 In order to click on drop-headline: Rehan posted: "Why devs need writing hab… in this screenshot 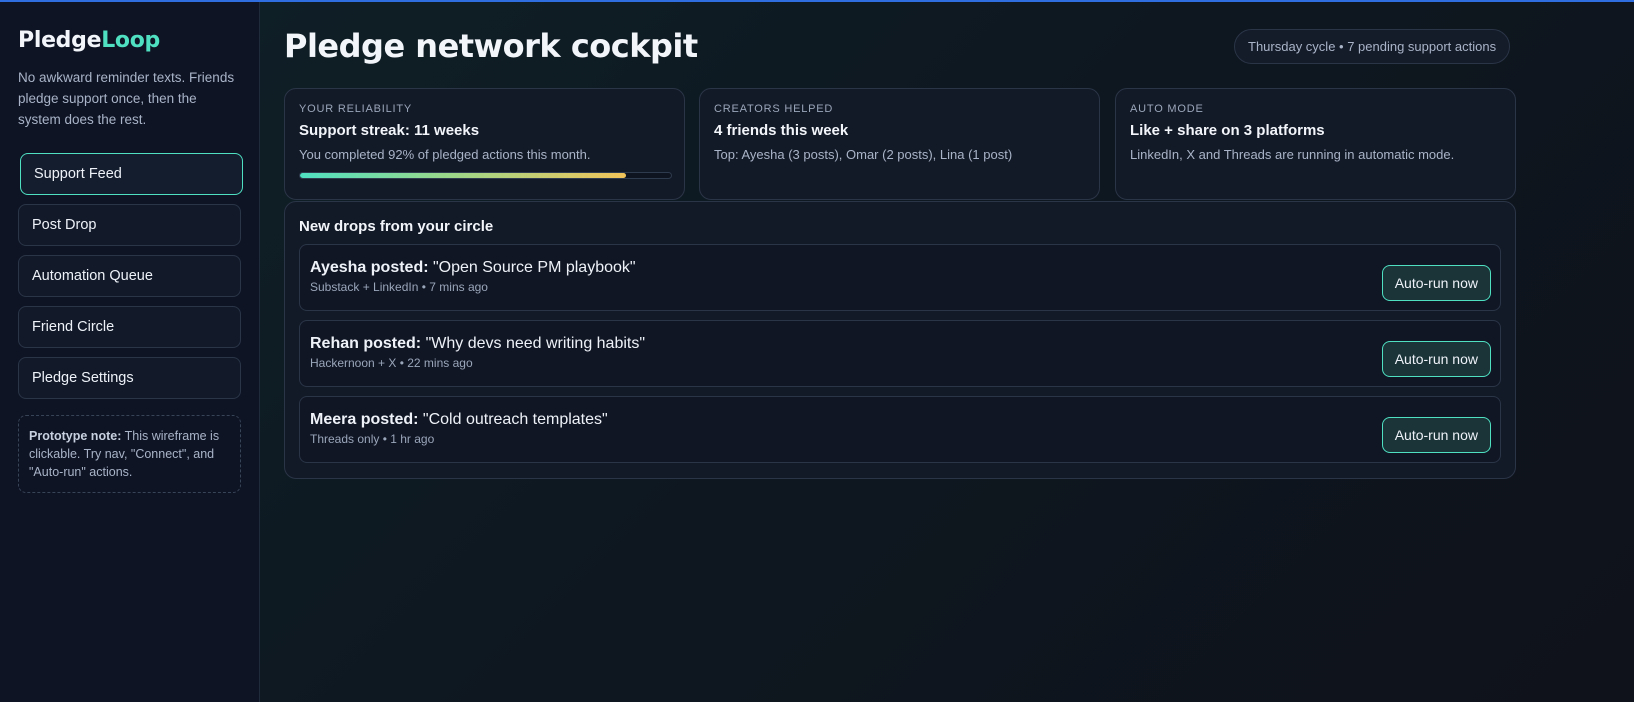, I will do `click(900, 344)`.